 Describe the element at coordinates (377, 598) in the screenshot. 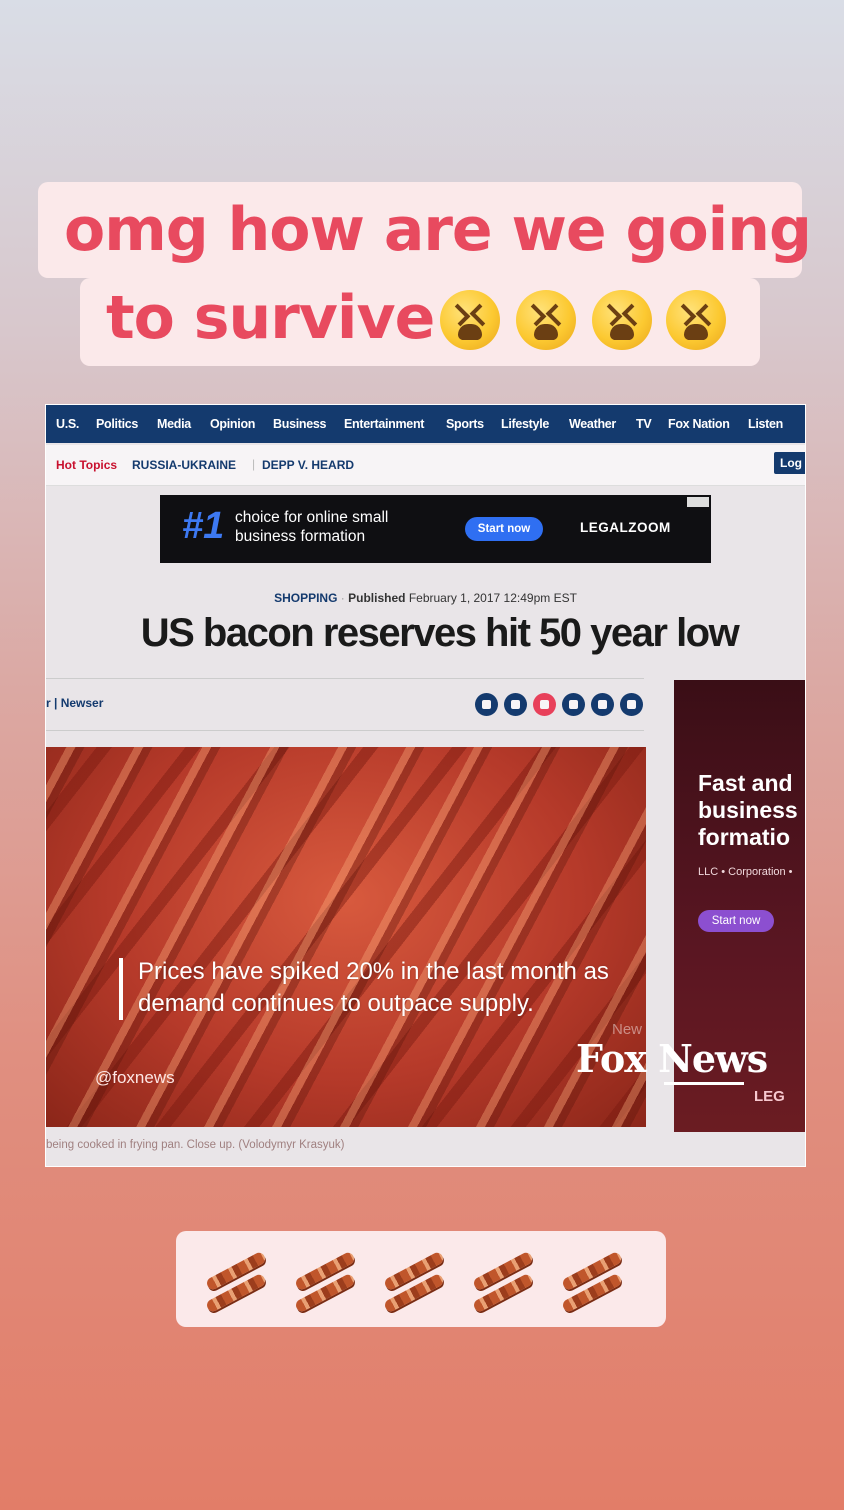

I see `published-label: Published` at that location.